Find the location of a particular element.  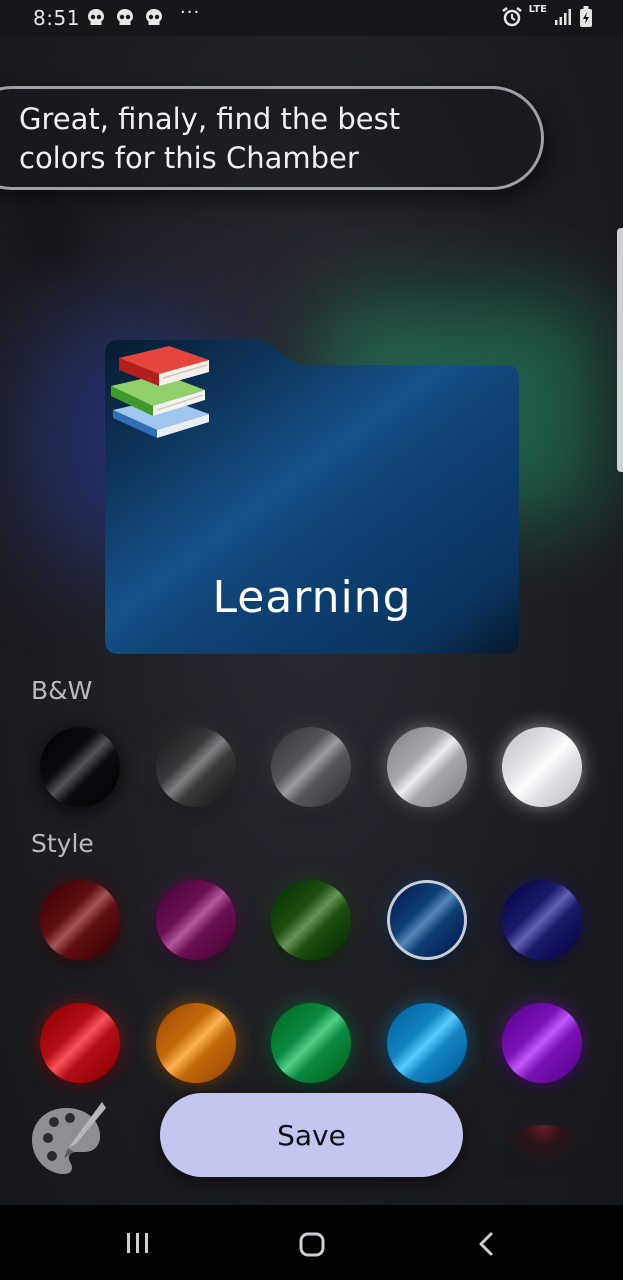

section-label-bw: B&W is located at coordinates (62, 690).